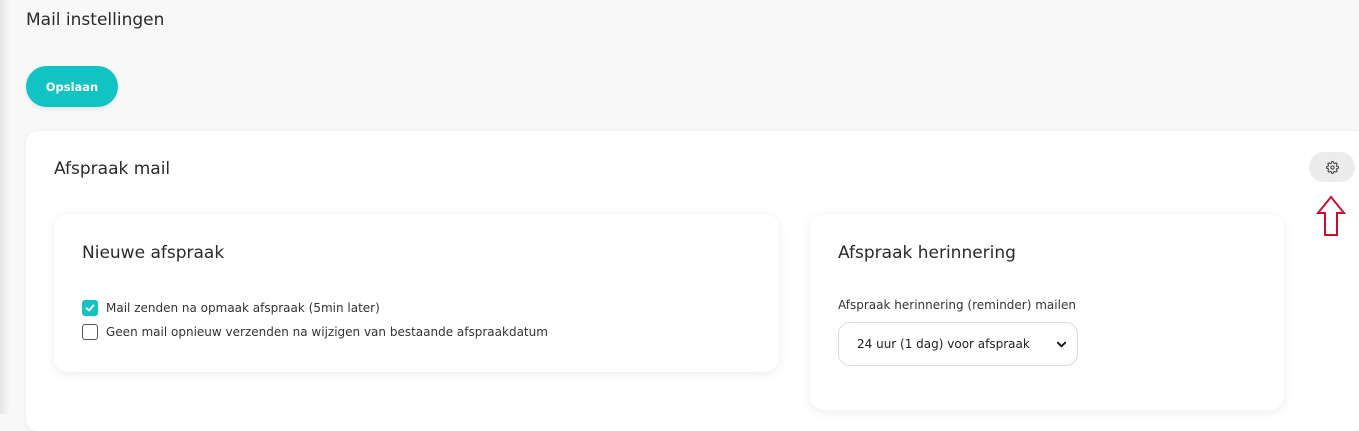 This screenshot has height=431, width=1359. What do you see at coordinates (943, 344) in the screenshot?
I see `reminder-select-value: 24 uur (1 dag) voor afspraak` at bounding box center [943, 344].